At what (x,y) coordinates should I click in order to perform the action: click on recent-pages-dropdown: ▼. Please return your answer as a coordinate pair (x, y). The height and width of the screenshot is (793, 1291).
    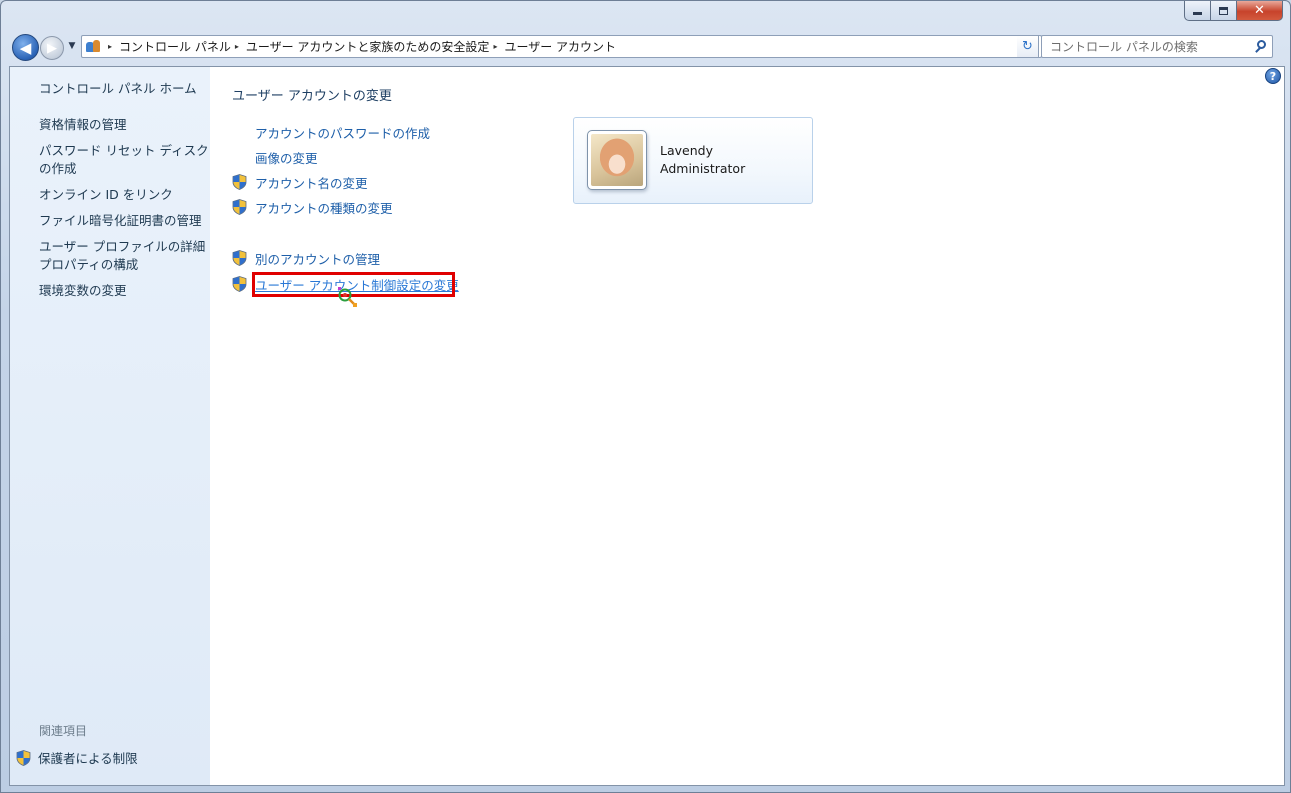
    Looking at the image, I should click on (72, 46).